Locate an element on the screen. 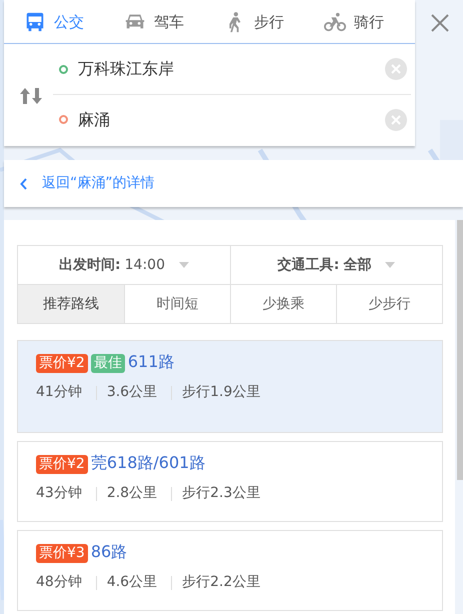 Image resolution: width=463 pixels, height=614 pixels. mode-tab: 骑行 is located at coordinates (354, 22).